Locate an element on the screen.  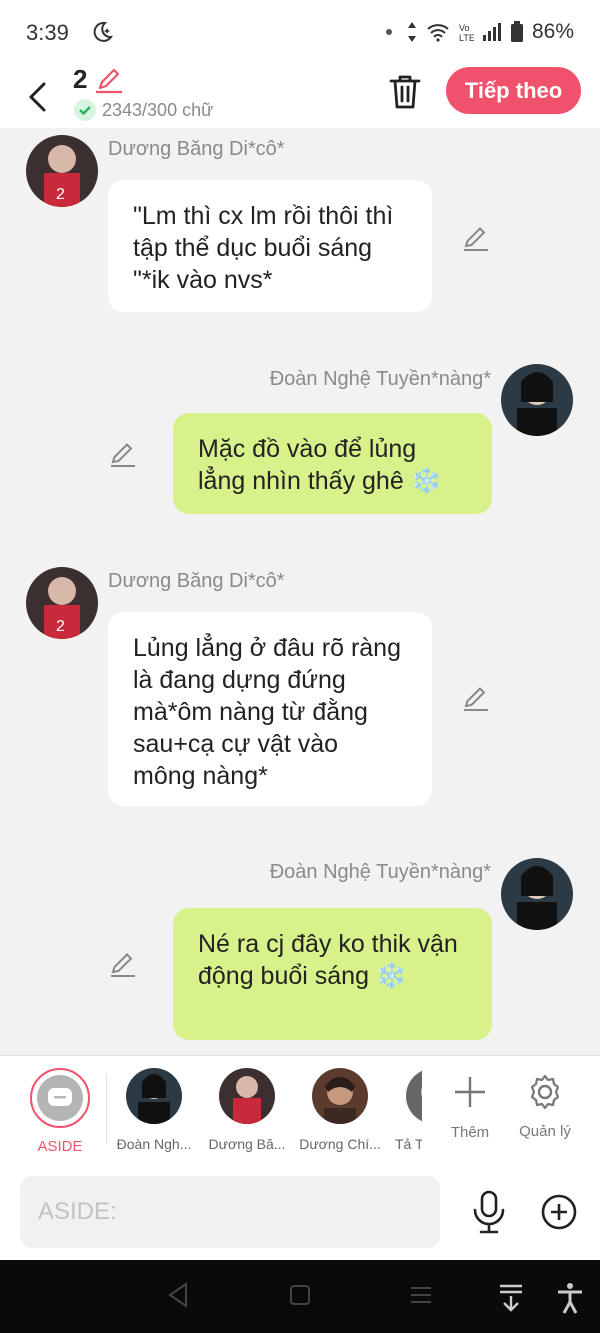
add-character-button: Thêm is located at coordinates (470, 1104).